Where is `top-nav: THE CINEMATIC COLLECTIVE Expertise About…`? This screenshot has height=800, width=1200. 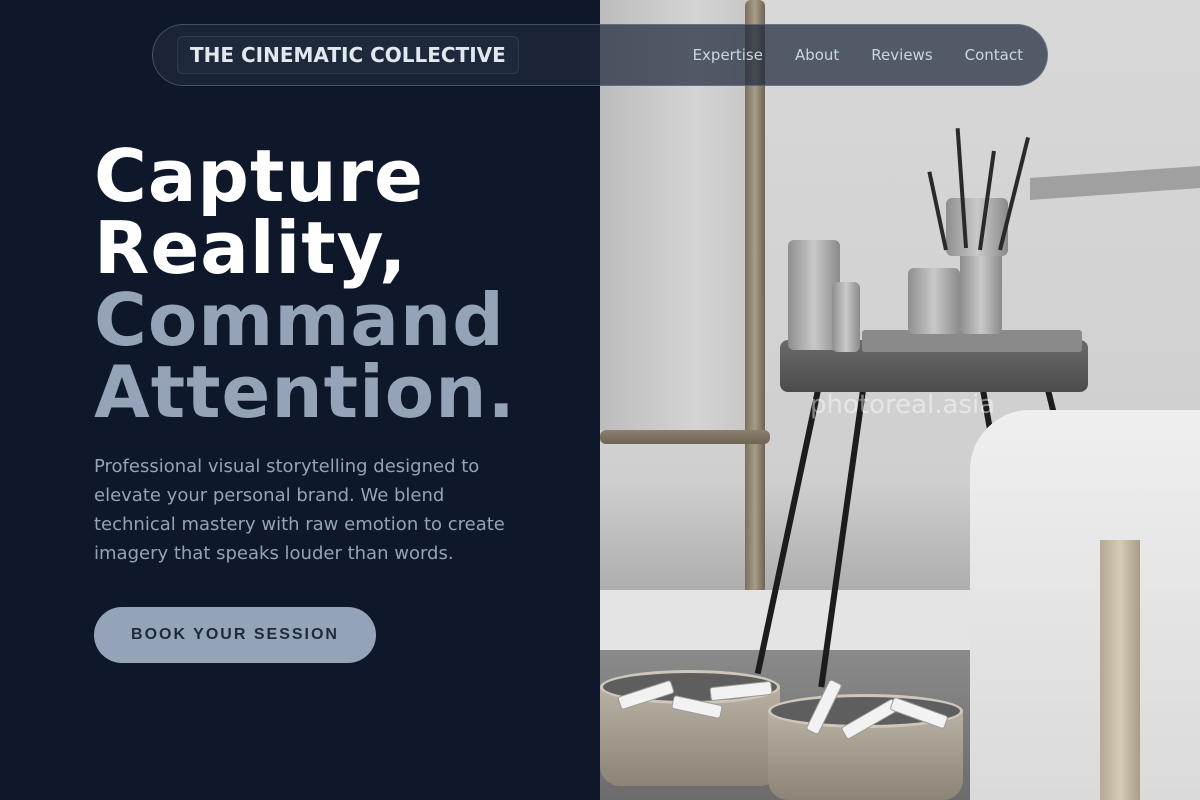 top-nav: THE CINEMATIC COLLECTIVE Expertise About… is located at coordinates (600, 55).